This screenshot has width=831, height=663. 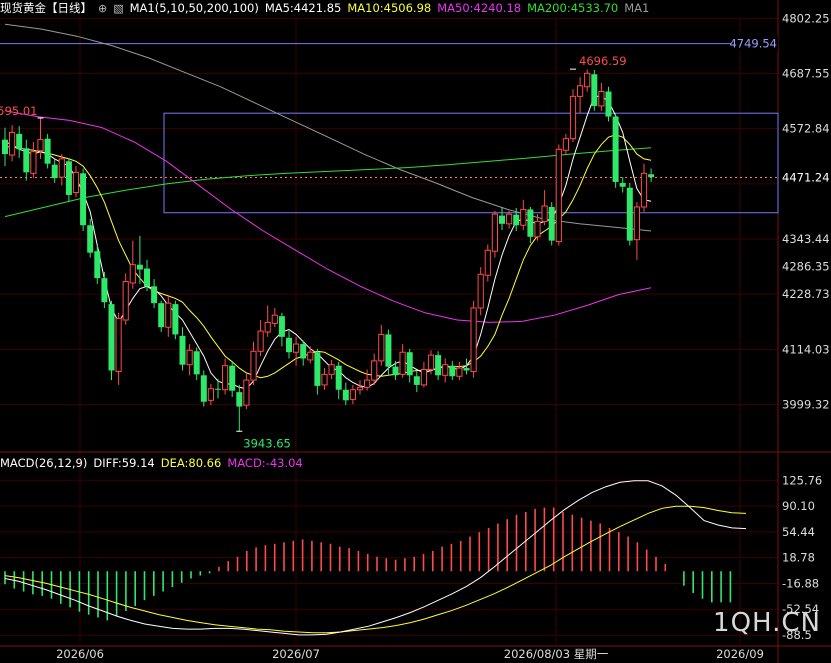 What do you see at coordinates (118, 8) in the screenshot?
I see `chart-icon: ▧` at bounding box center [118, 8].